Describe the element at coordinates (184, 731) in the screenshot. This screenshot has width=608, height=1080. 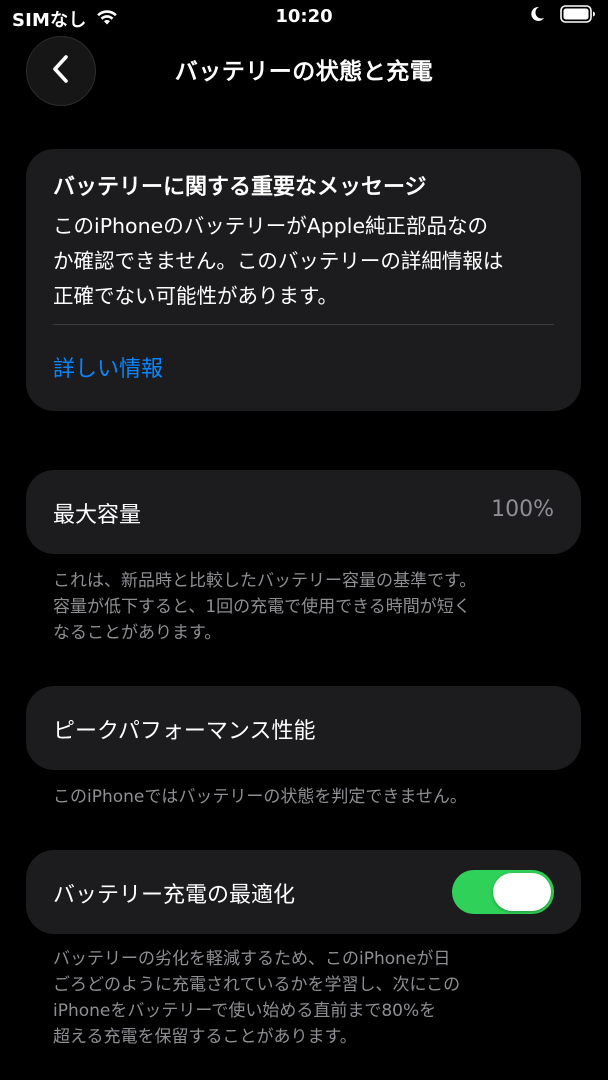
I see `peak-performance-label: ピークパフォーマンス性能` at that location.